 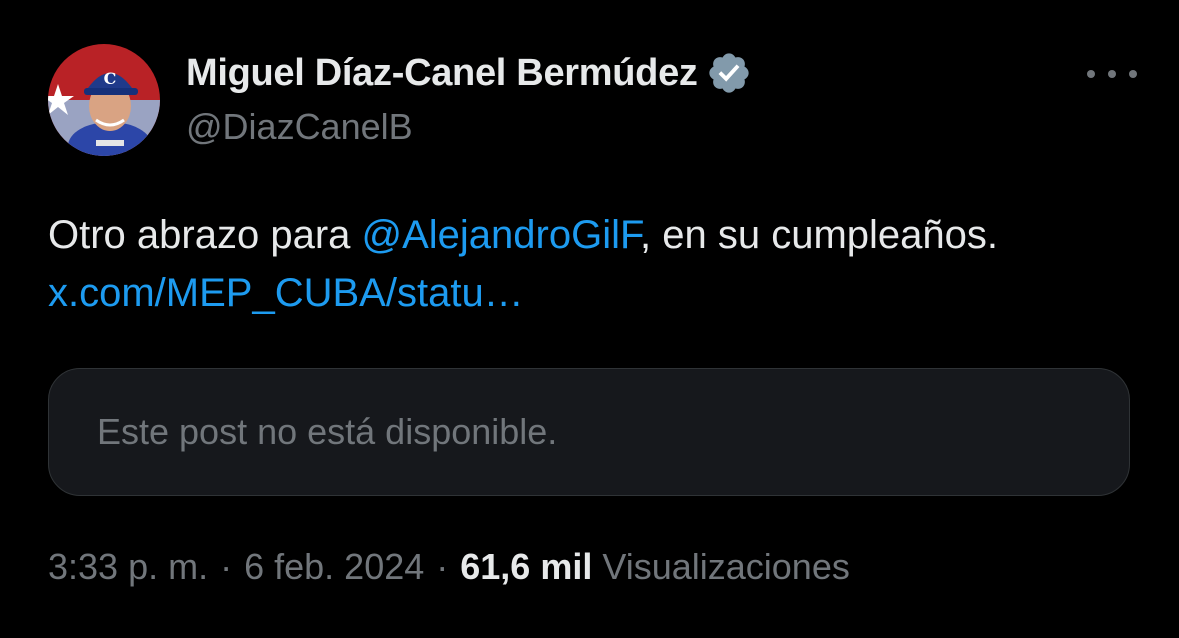 What do you see at coordinates (726, 566) in the screenshot?
I see `views-label: Visualizaciones` at bounding box center [726, 566].